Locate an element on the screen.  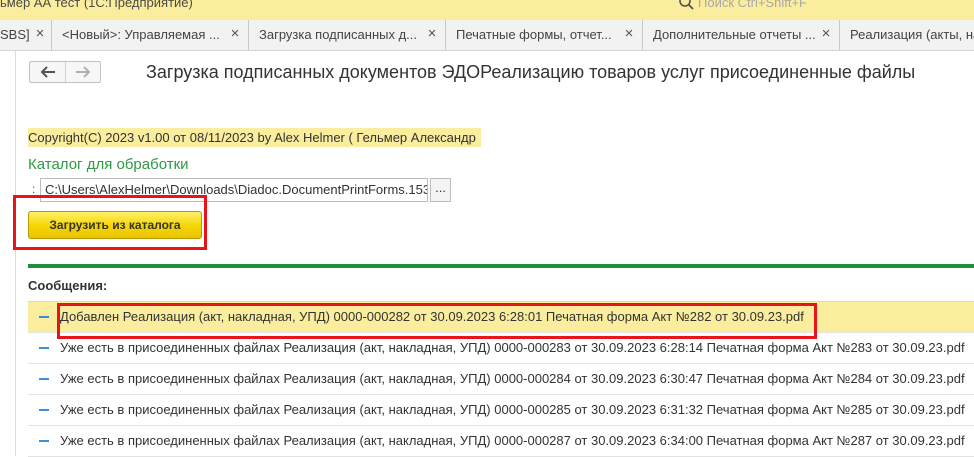
arrow-left-icon is located at coordinates (47, 72).